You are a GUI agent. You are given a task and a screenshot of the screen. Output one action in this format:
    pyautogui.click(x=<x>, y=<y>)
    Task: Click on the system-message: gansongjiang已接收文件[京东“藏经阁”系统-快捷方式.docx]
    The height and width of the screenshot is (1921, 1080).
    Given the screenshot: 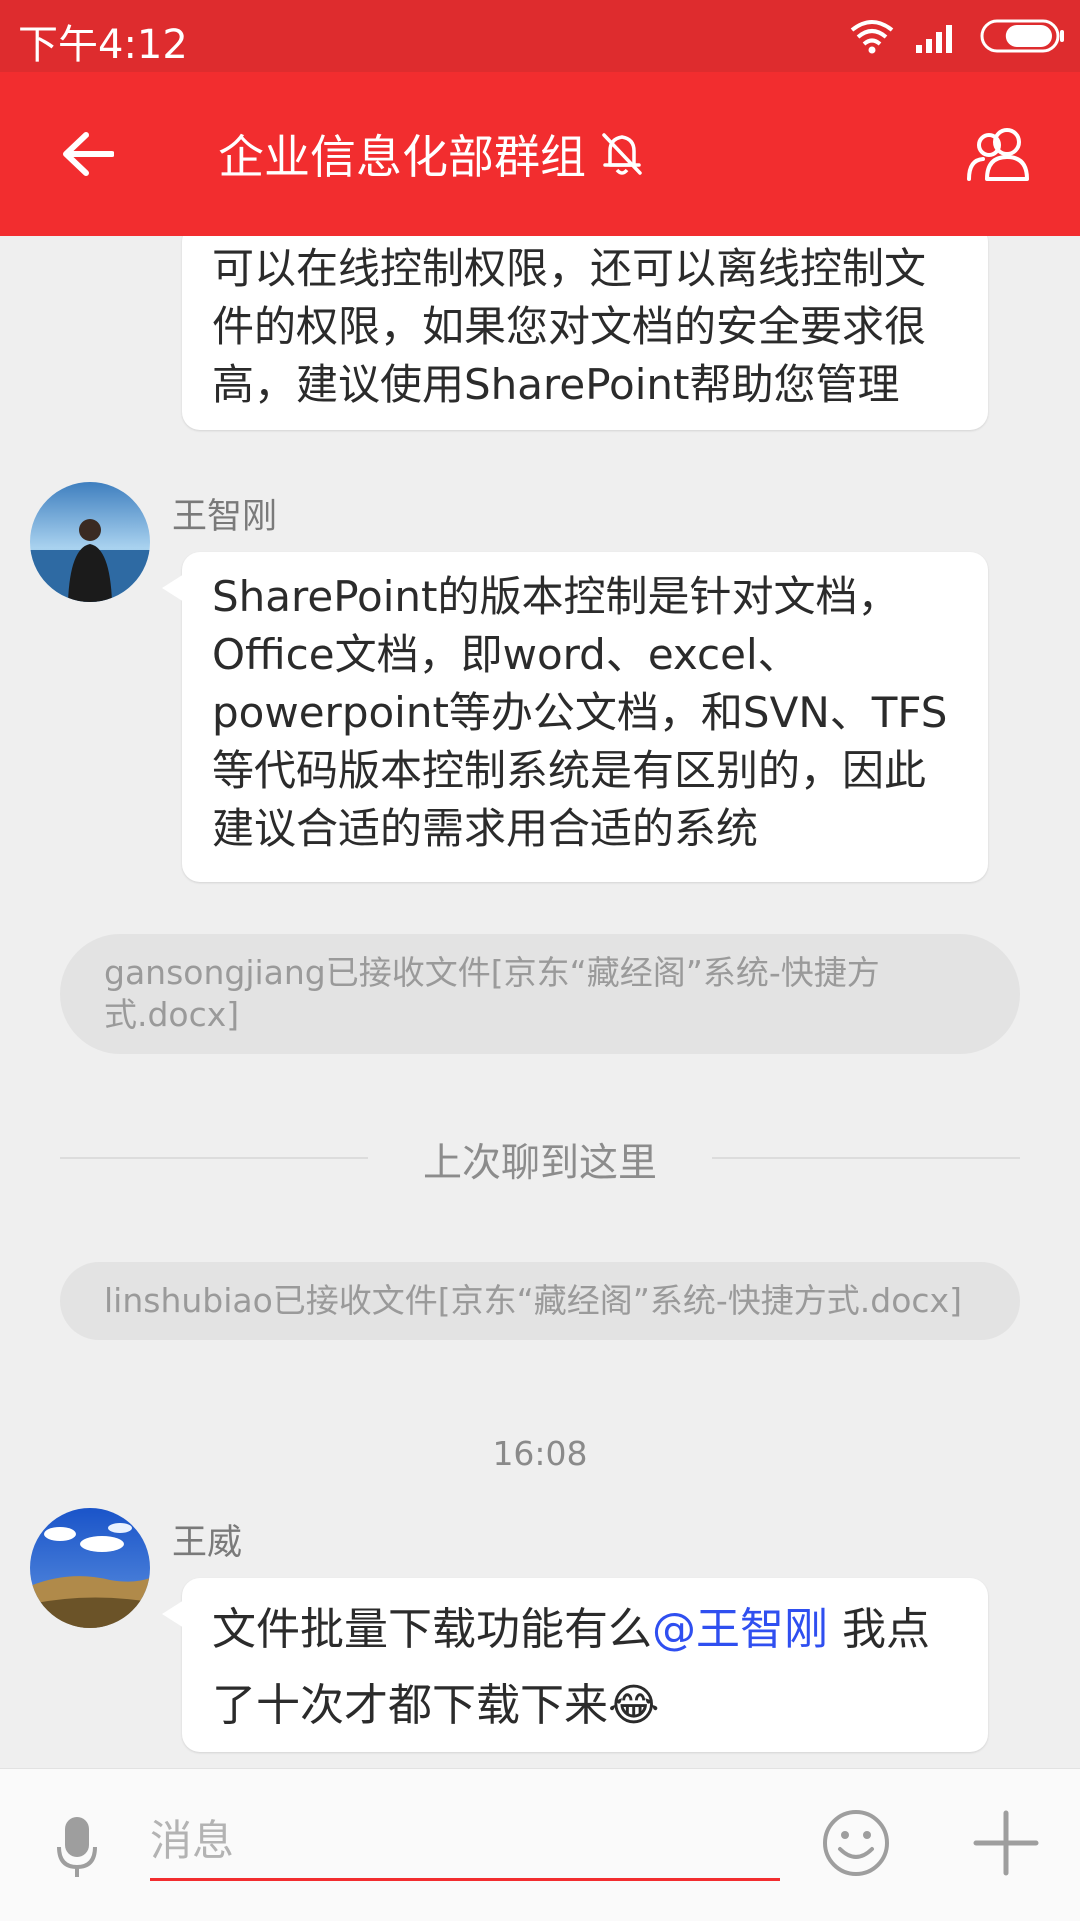 What is the action you would take?
    pyautogui.click(x=540, y=994)
    